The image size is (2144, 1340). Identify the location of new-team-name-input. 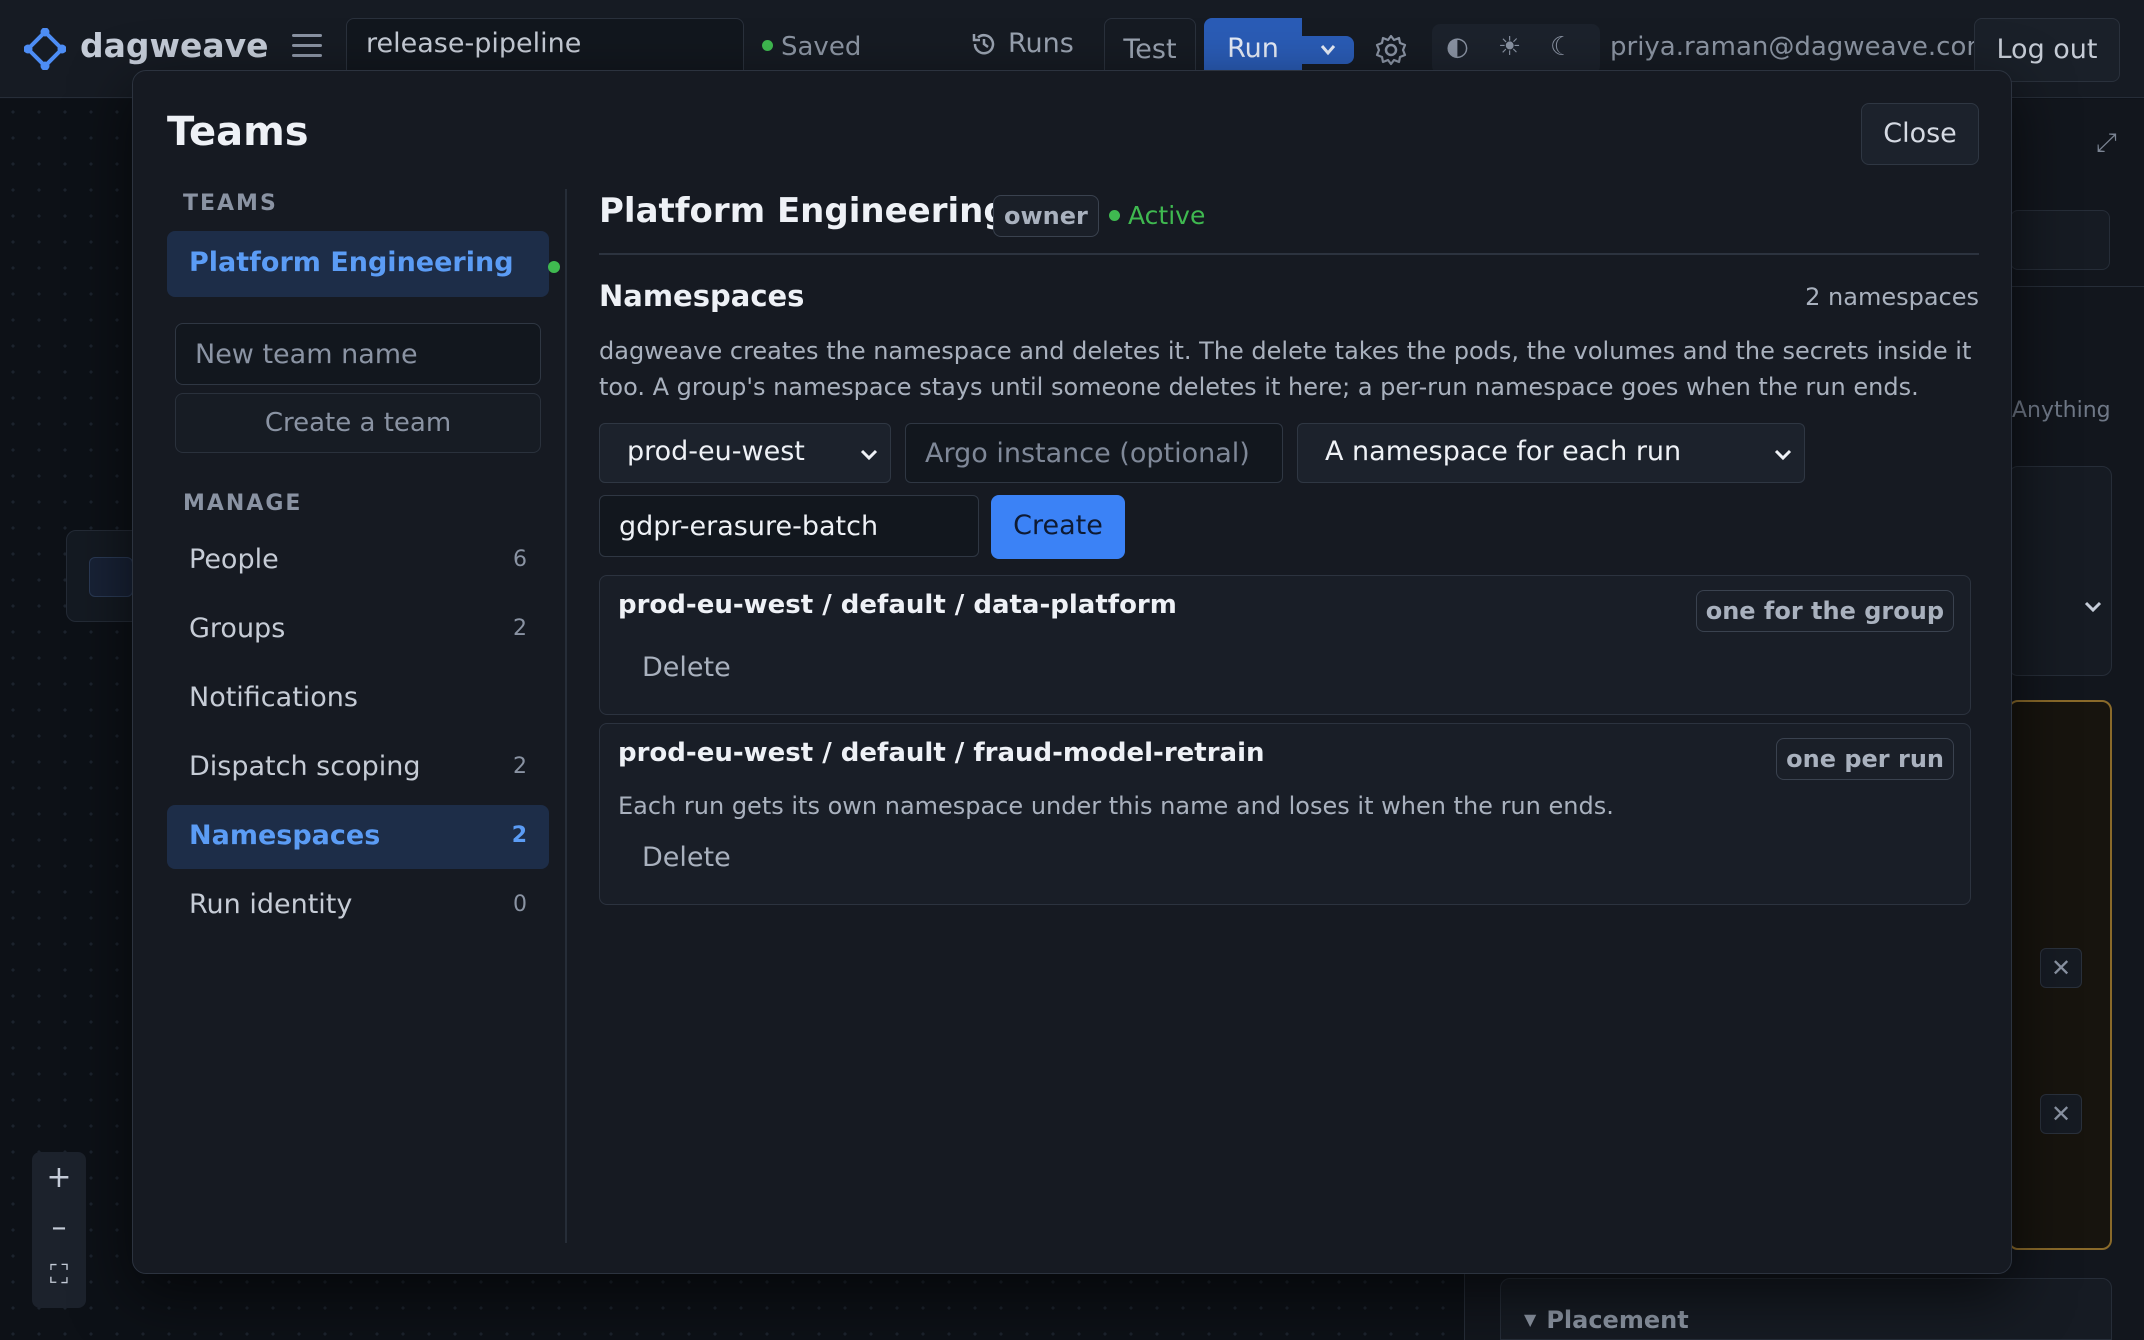
(358, 354).